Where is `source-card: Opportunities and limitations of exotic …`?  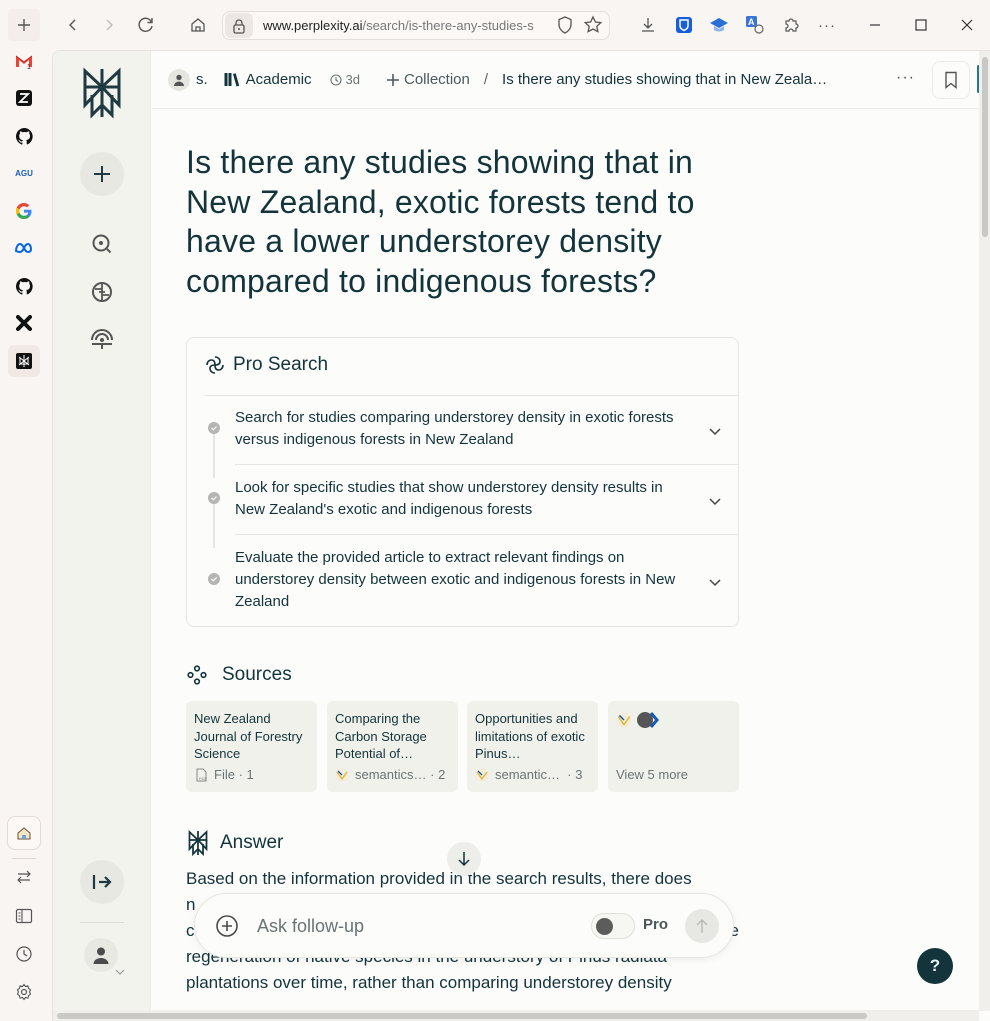
source-card: Opportunities and limitations of exotic … is located at coordinates (532, 746).